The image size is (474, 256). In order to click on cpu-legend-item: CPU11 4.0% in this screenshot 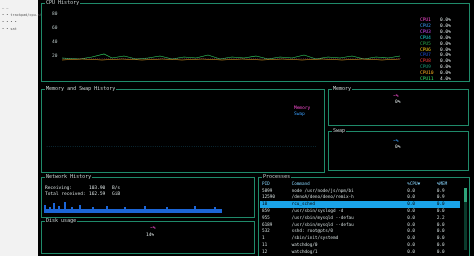, I will do `click(435, 79)`.